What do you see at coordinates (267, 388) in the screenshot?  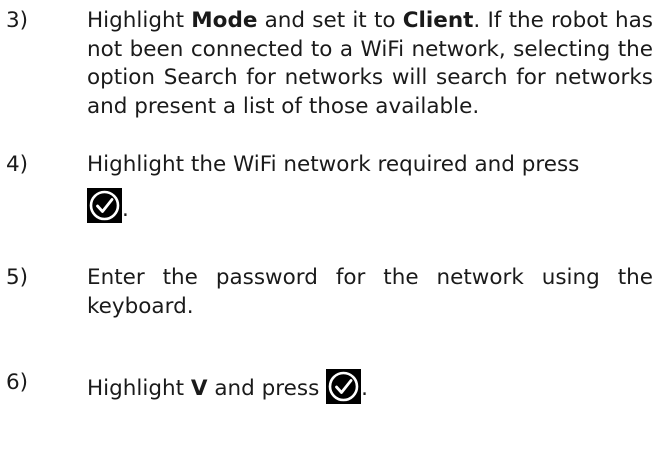 I see `step-text-part: and press` at bounding box center [267, 388].